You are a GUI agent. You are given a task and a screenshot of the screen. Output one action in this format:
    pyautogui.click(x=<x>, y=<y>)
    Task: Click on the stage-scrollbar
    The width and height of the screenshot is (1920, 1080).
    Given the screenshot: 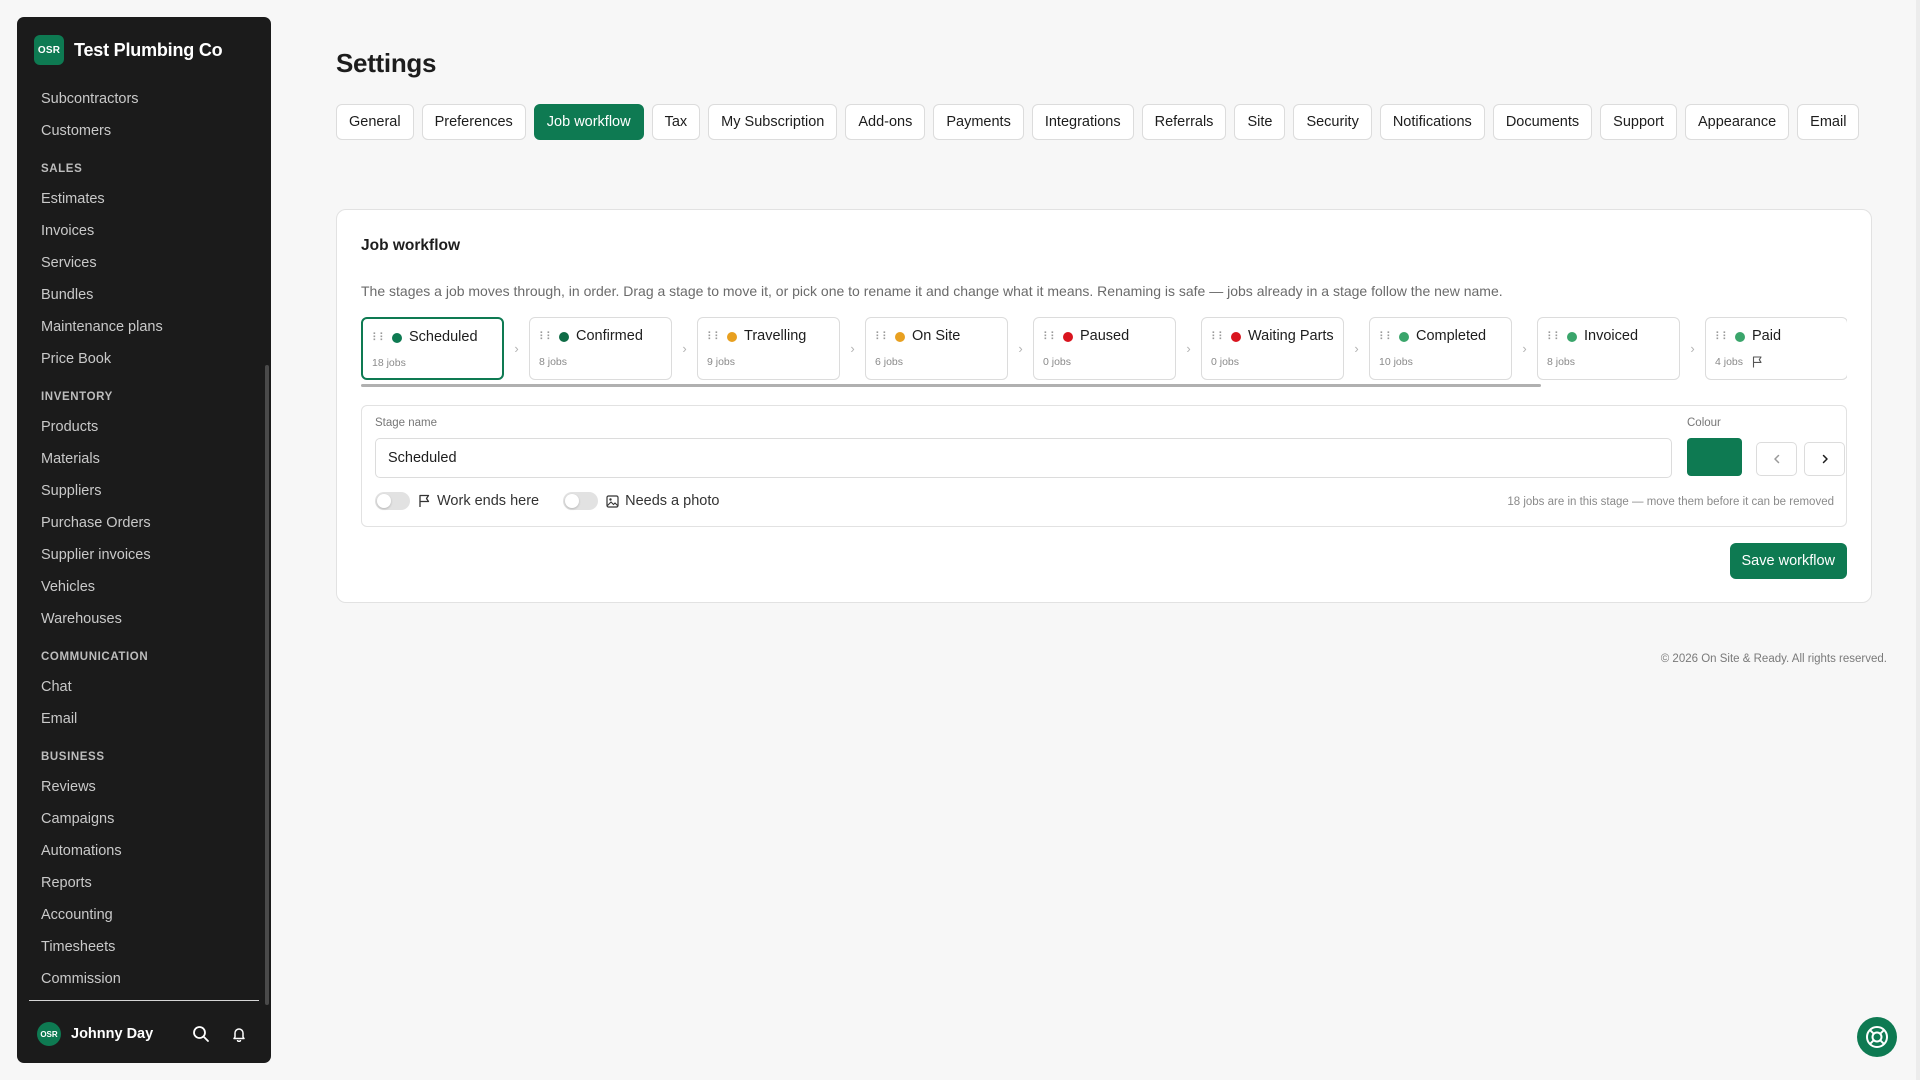 What is the action you would take?
    pyautogui.click(x=951, y=385)
    